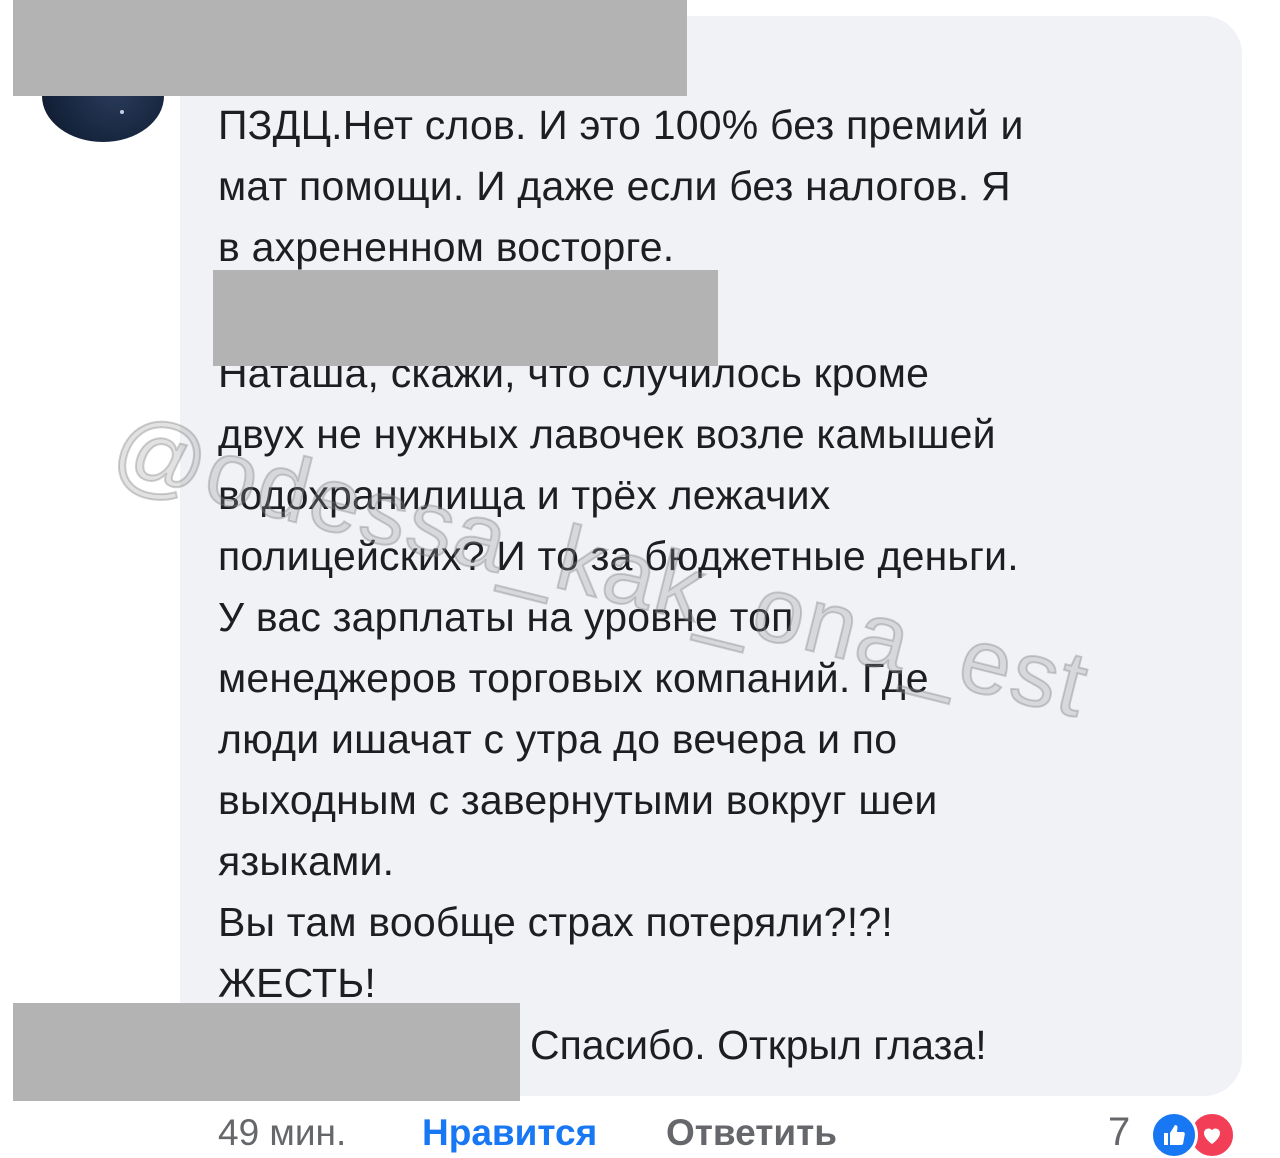 This screenshot has width=1280, height=1158. I want to click on comment-line: выходным с завернутыми вокруг шеи, so click(578, 800).